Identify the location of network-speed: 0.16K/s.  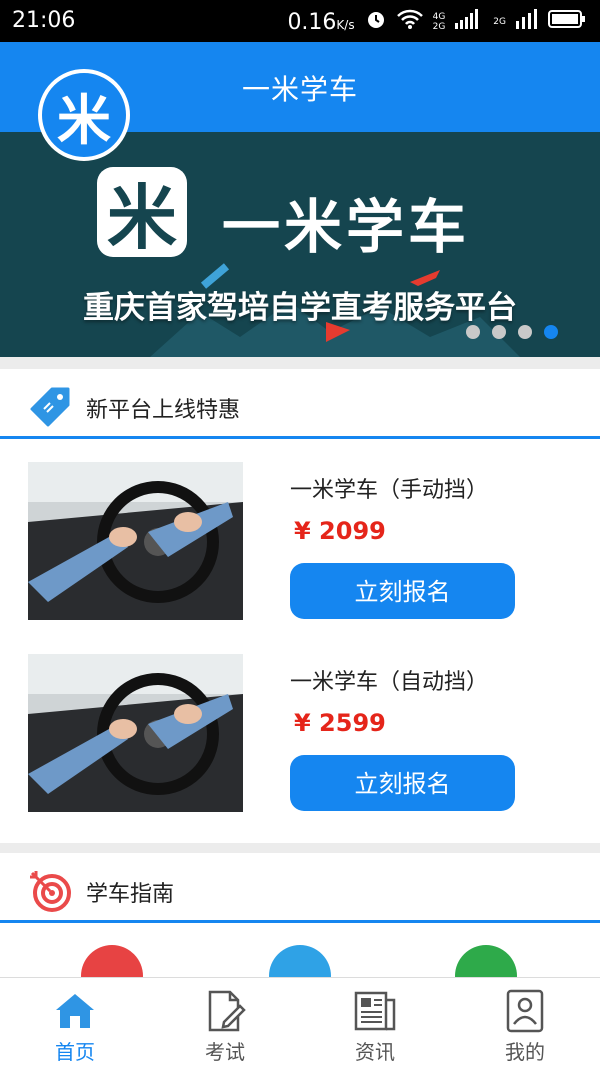
(321, 22).